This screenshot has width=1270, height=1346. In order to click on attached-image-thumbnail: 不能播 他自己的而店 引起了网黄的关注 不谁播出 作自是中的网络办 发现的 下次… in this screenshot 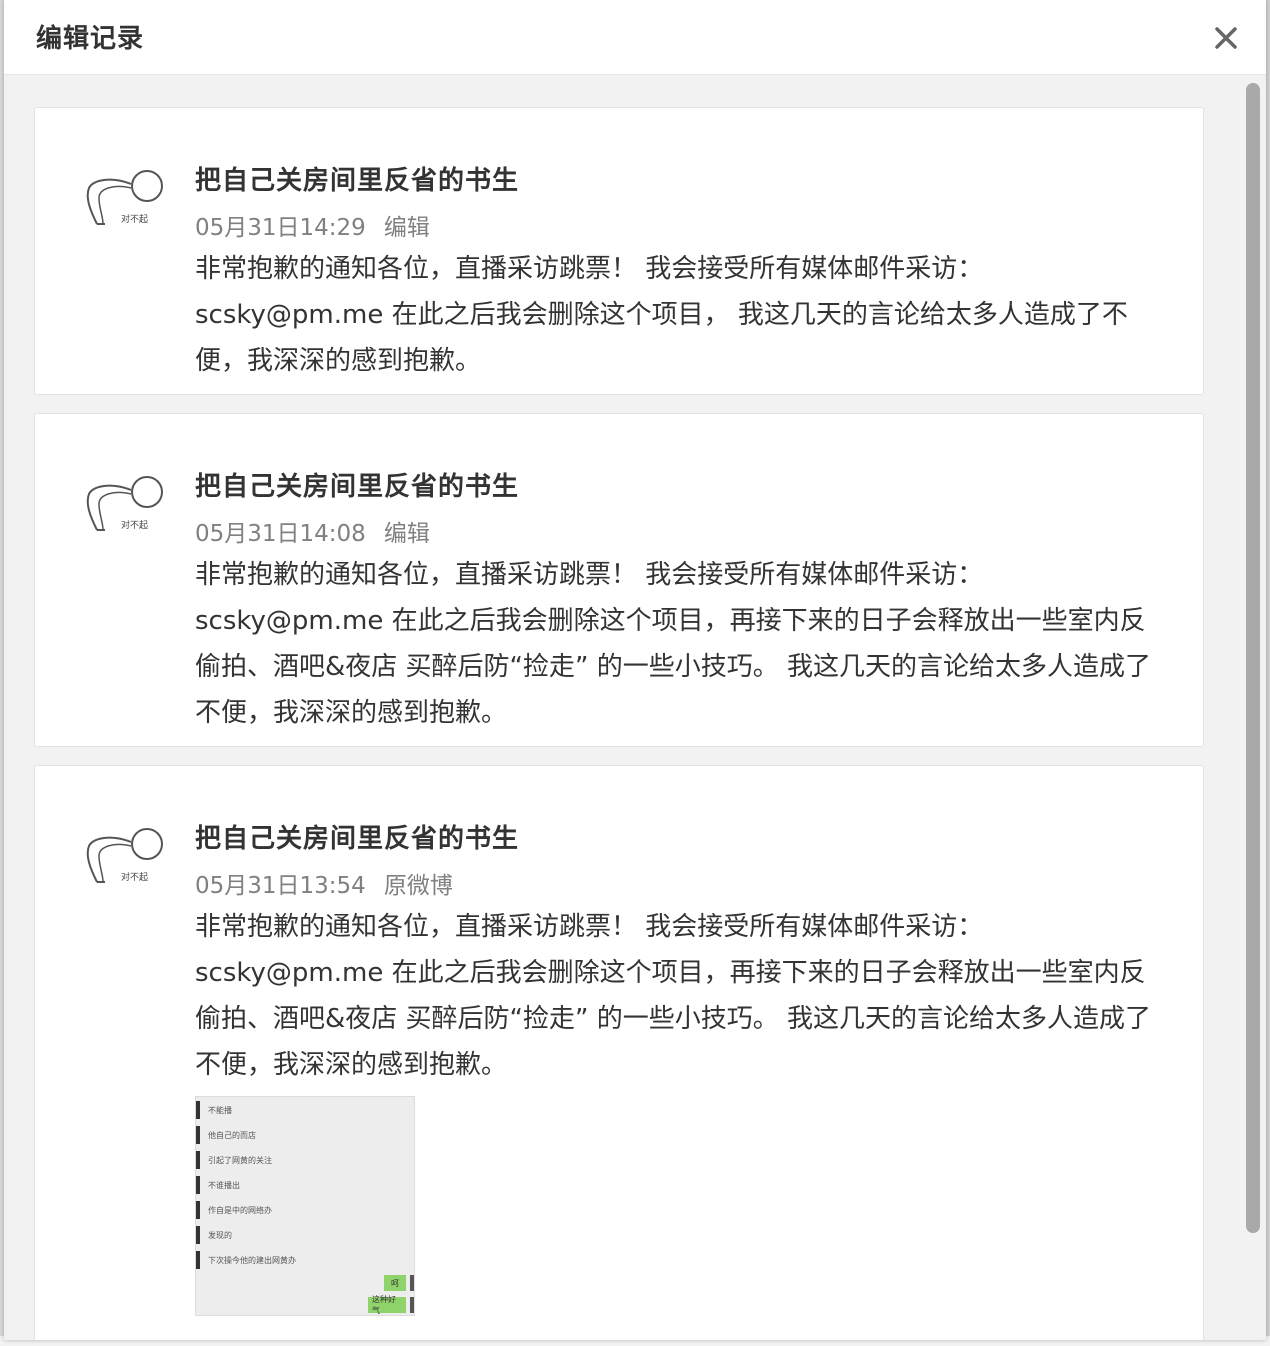, I will do `click(305, 1206)`.